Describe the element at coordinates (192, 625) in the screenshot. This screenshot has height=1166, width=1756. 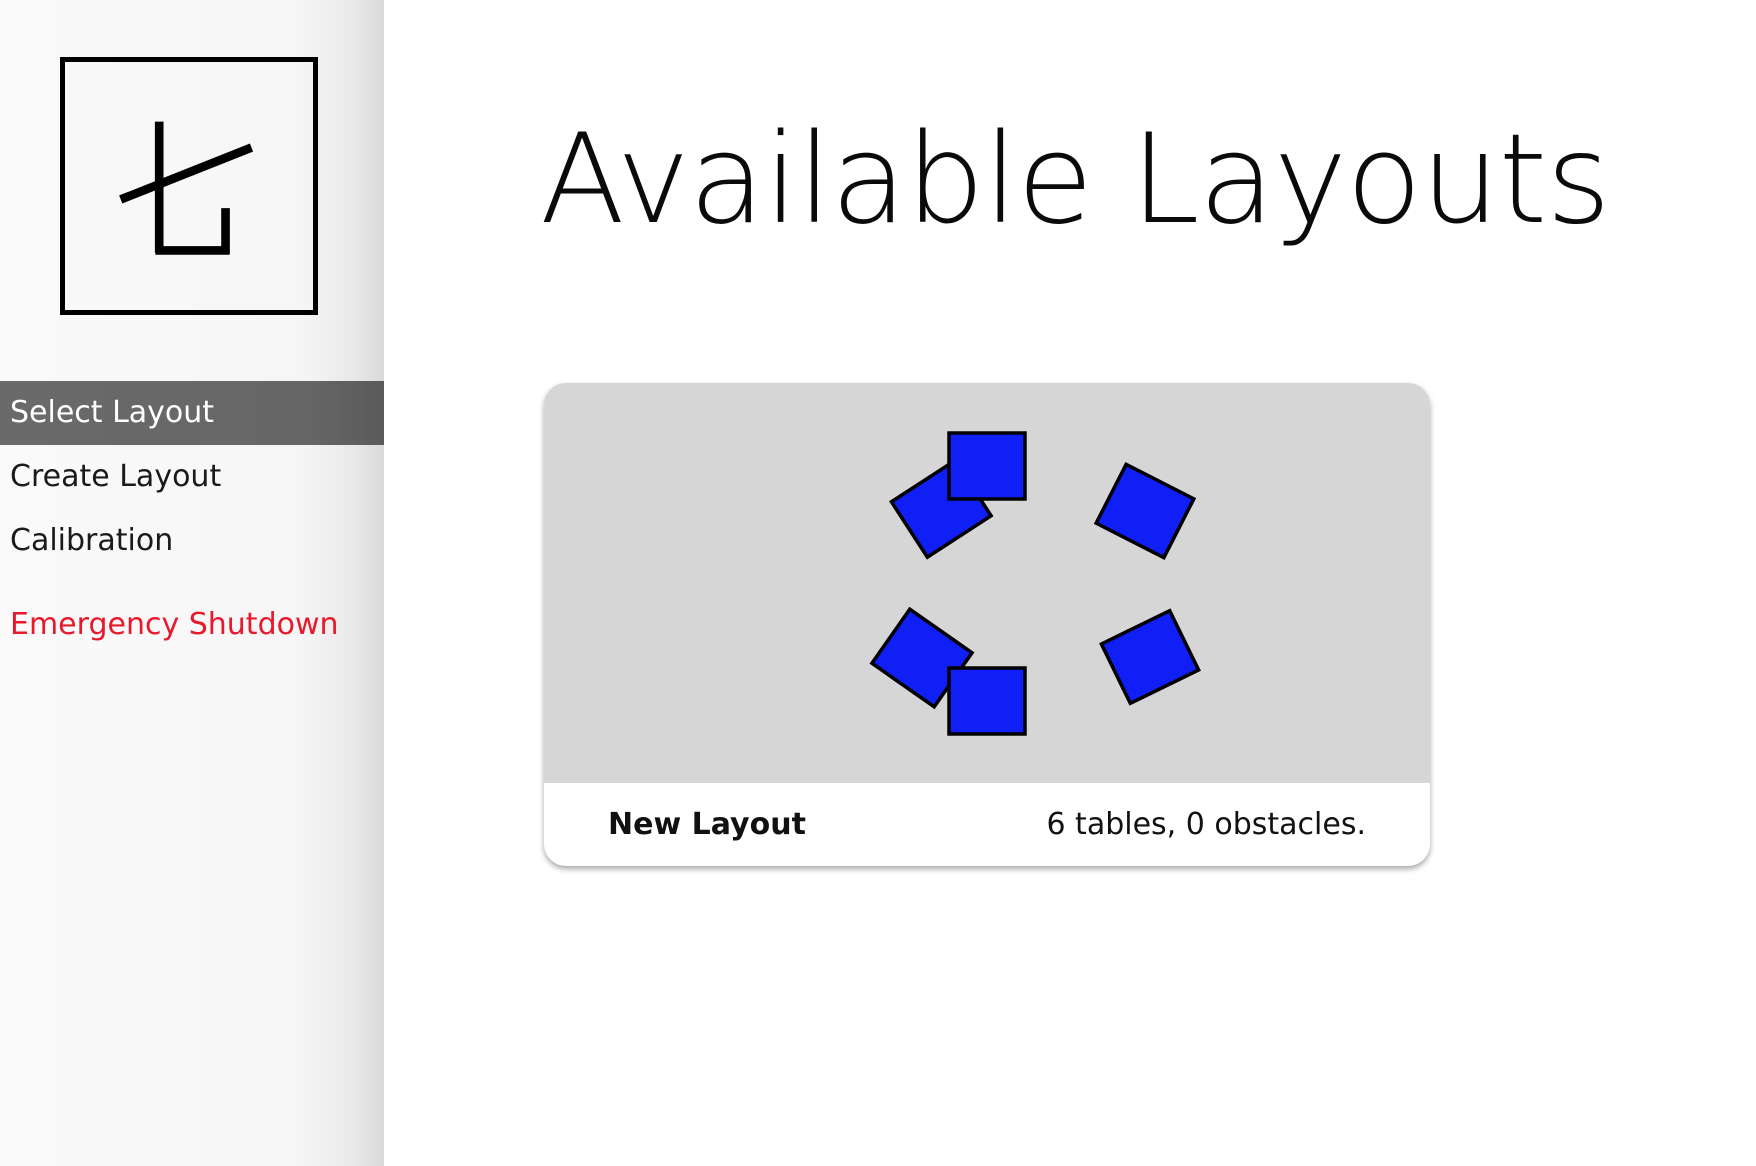
I see `emergency-shutdown-button: Emergency Shutdown` at that location.